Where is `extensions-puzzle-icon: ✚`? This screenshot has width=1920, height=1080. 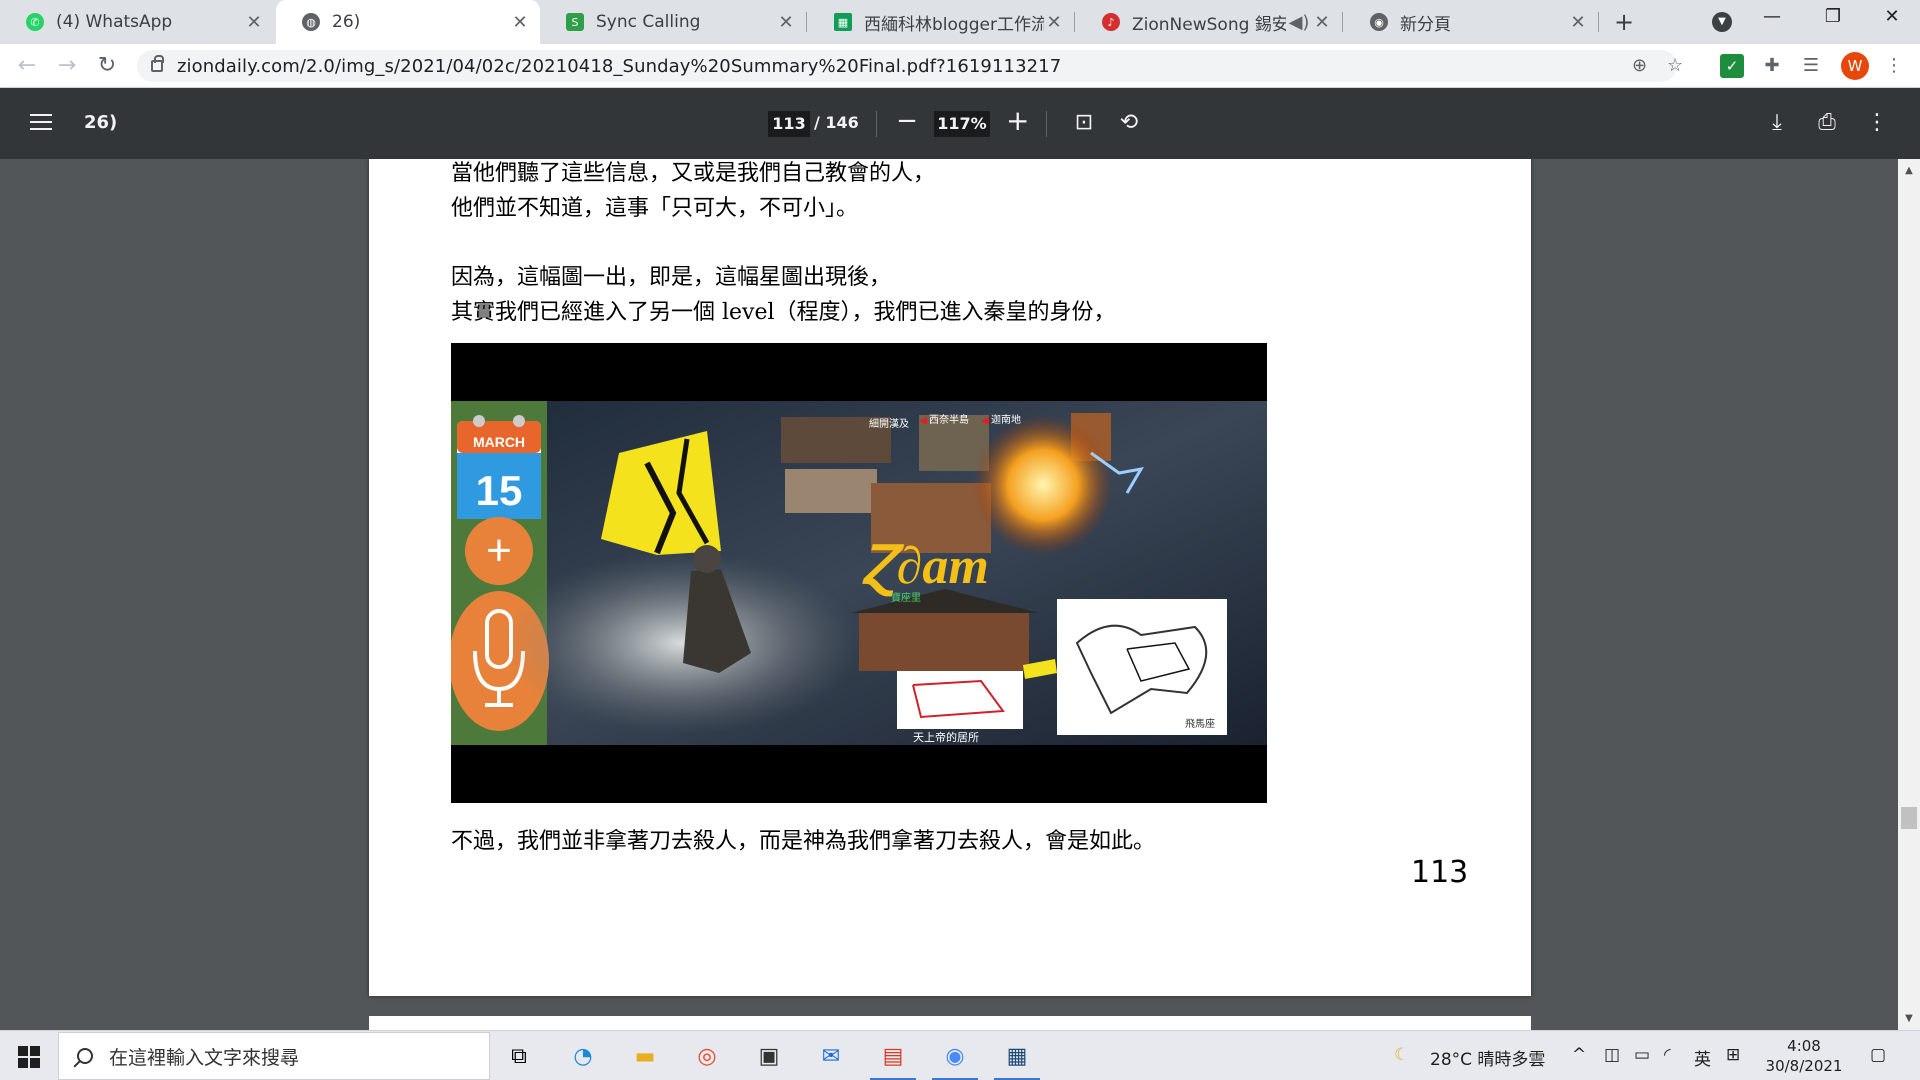 extensions-puzzle-icon: ✚ is located at coordinates (1772, 66).